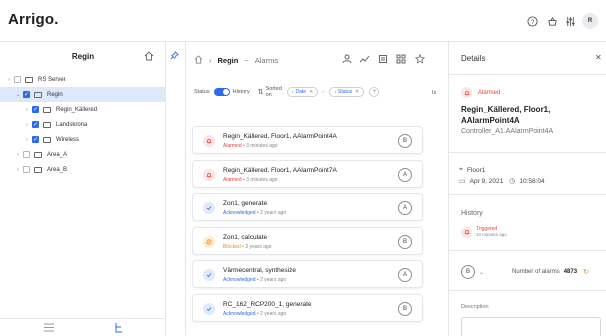 This screenshot has height=336, width=606. What do you see at coordinates (420, 59) in the screenshot?
I see `star-icon` at bounding box center [420, 59].